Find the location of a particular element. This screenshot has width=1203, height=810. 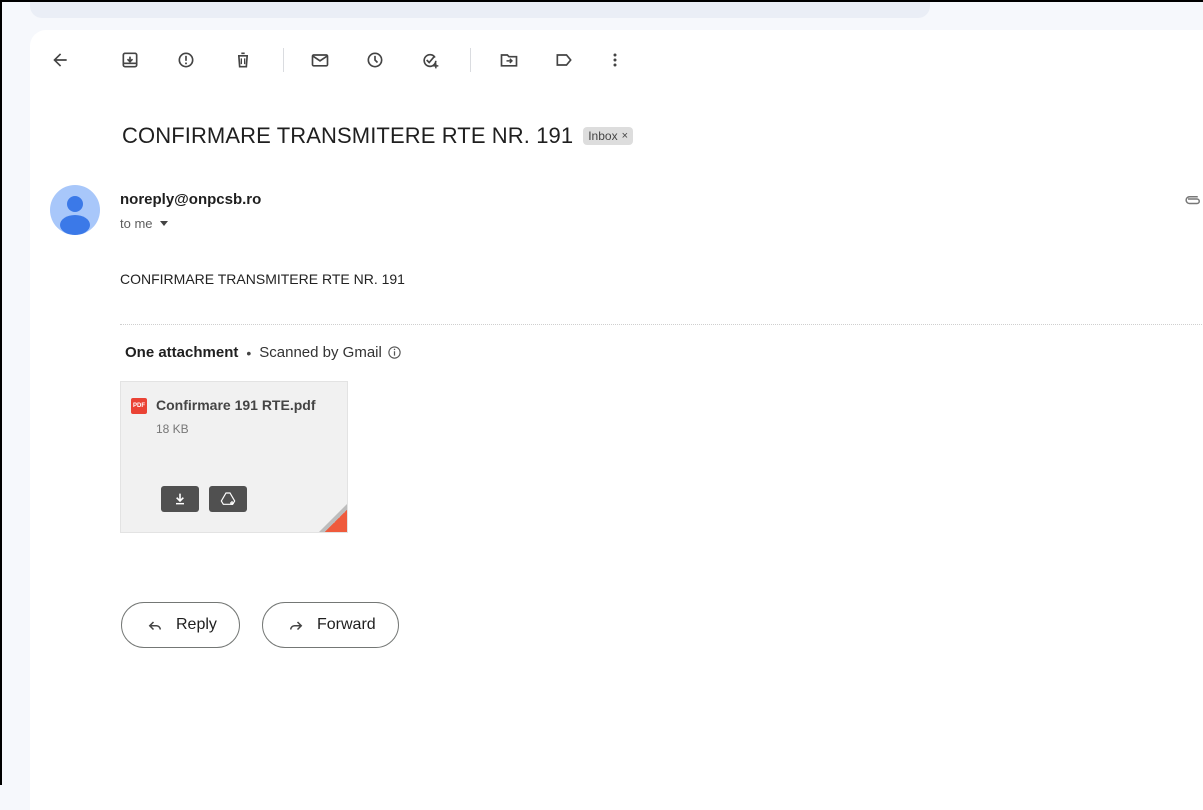

back-button is located at coordinates (60, 60).